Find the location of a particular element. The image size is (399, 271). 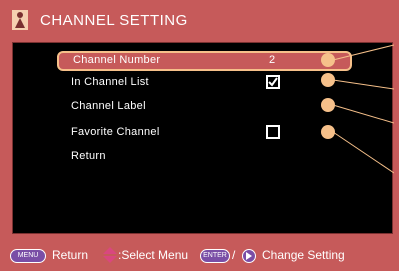

right-key-button is located at coordinates (249, 256).